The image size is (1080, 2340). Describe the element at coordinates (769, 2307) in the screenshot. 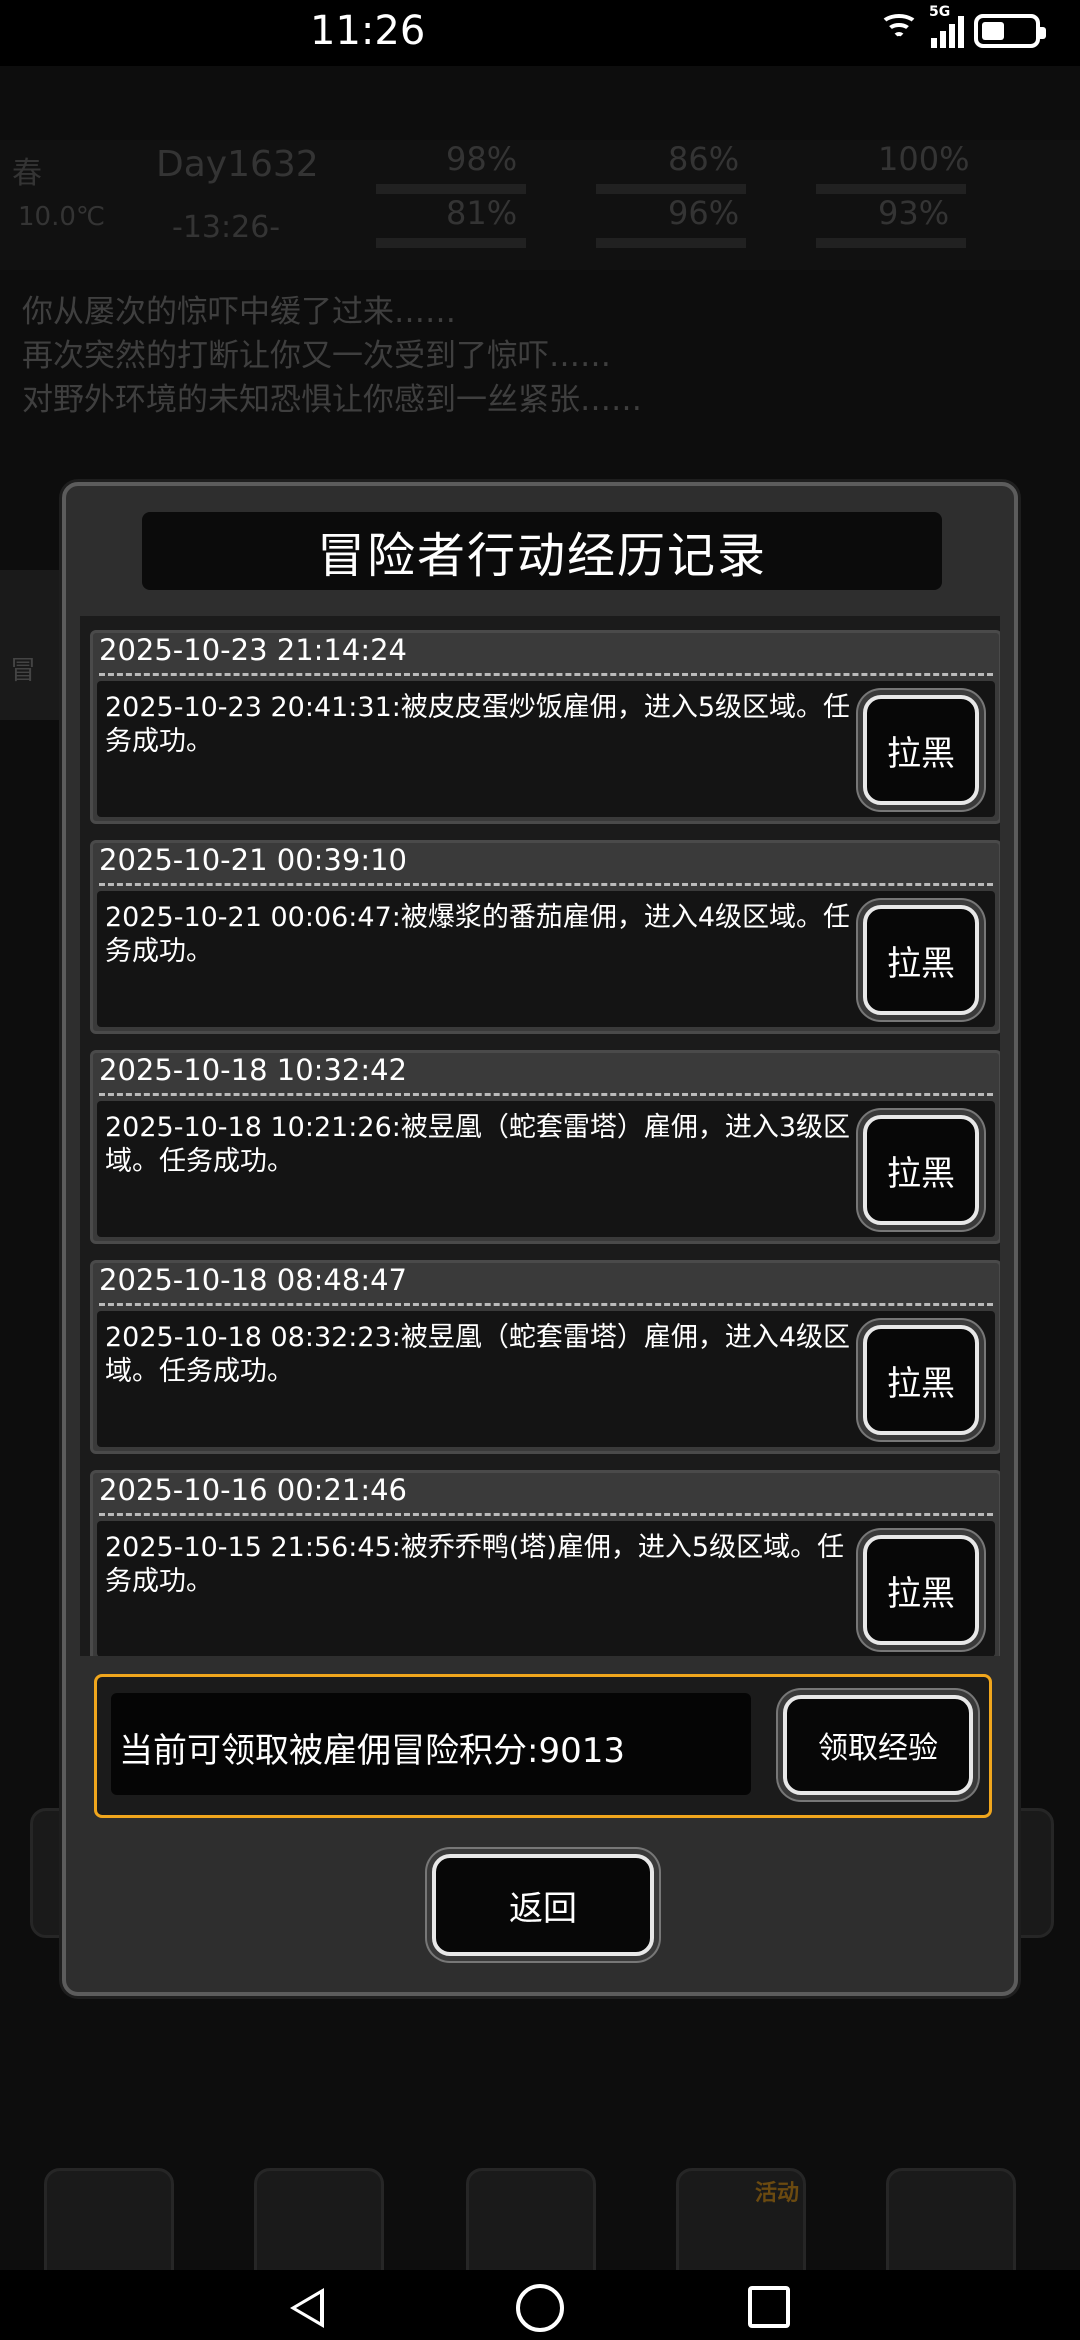

I see `nav-recents-icon` at that location.